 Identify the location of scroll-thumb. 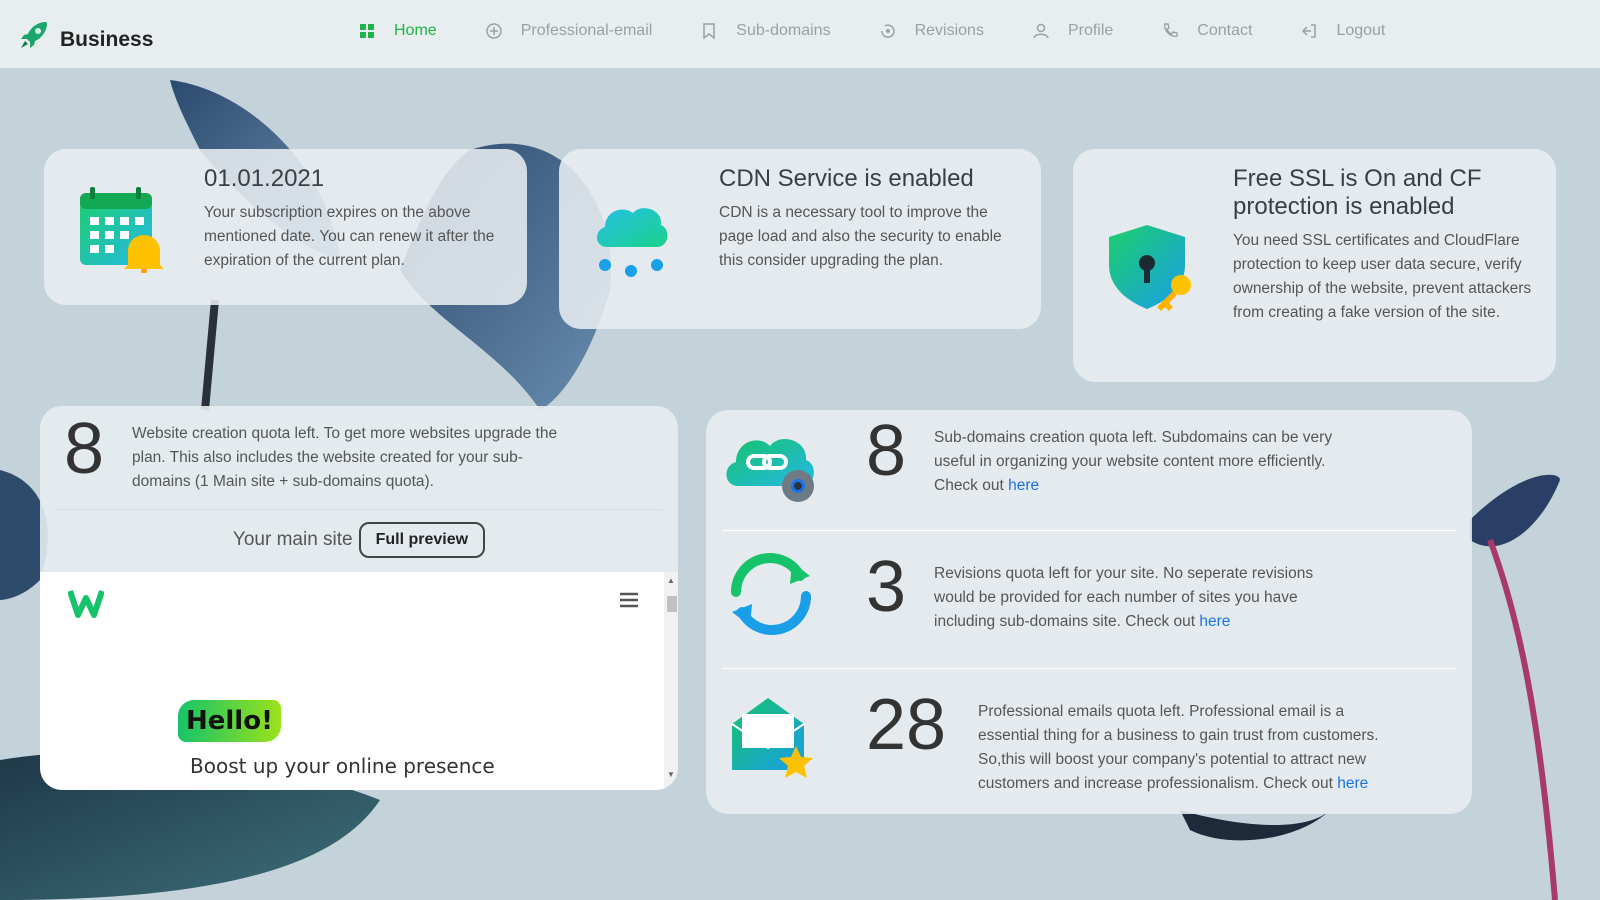
(672, 604).